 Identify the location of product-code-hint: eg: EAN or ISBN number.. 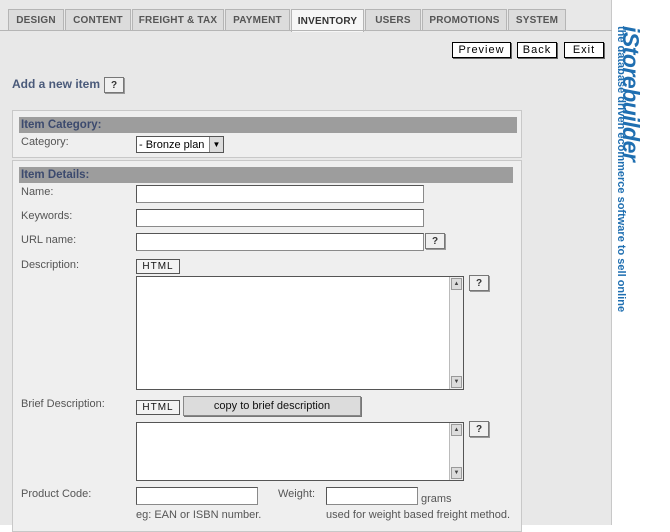
(199, 515).